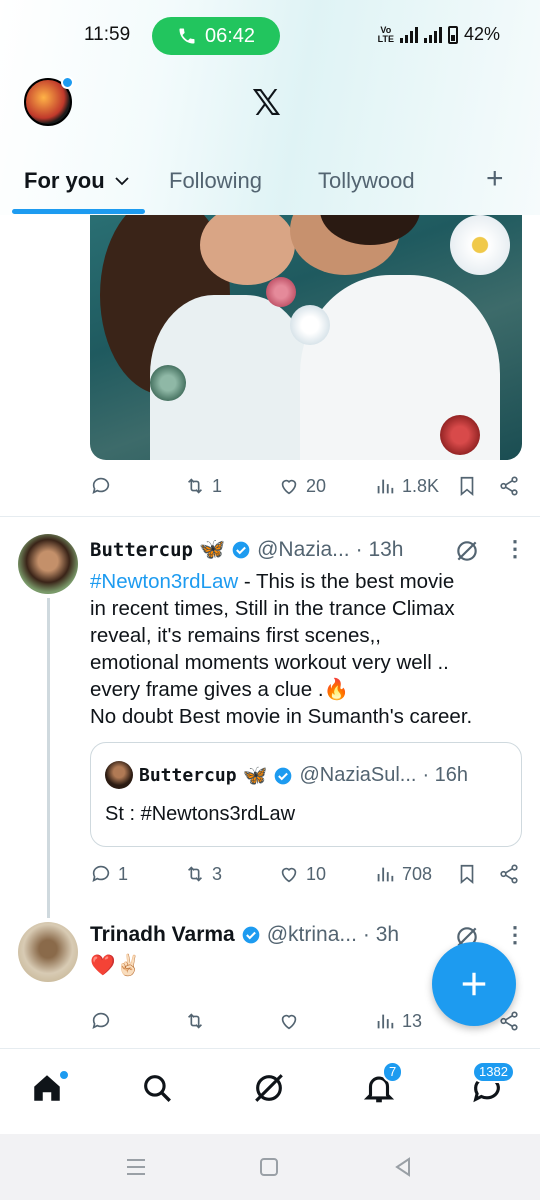 This screenshot has height=1200, width=540. I want to click on search-icon, so click(157, 1088).